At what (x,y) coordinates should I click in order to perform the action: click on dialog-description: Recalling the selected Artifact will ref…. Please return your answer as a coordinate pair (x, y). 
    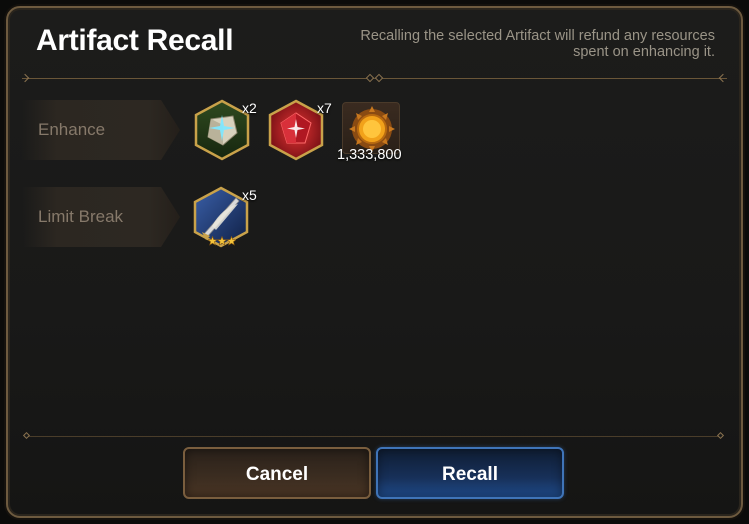
    Looking at the image, I should click on (537, 44).